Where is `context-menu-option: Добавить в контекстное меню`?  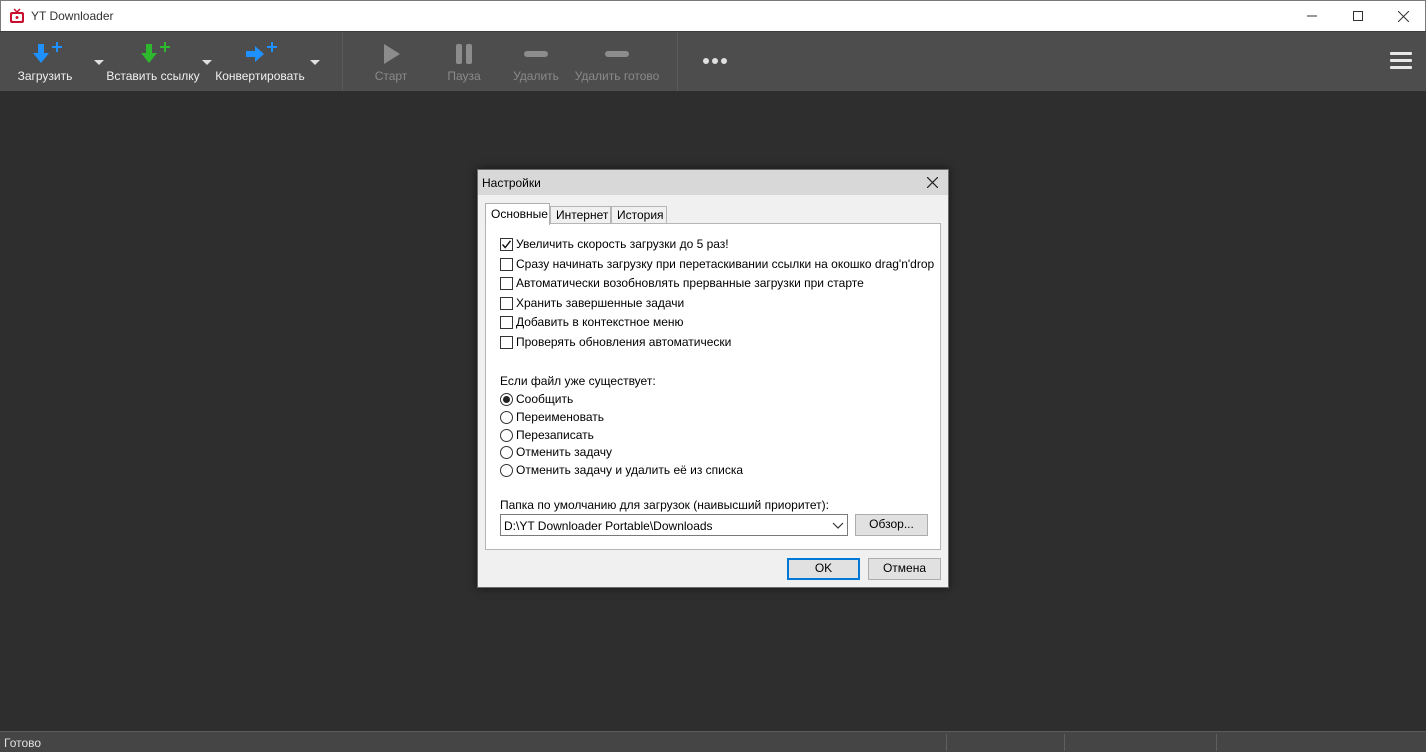
context-menu-option: Добавить в контекстное меню is located at coordinates (592, 322).